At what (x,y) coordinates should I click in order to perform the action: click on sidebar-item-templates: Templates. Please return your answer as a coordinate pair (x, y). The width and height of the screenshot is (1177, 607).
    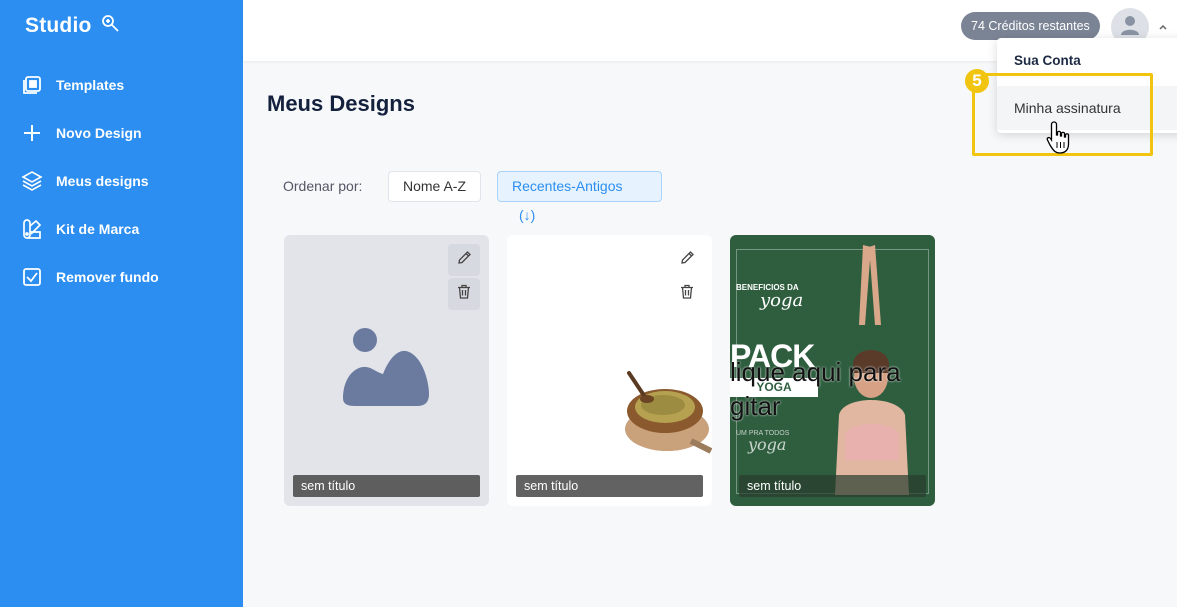
    Looking at the image, I should click on (121, 85).